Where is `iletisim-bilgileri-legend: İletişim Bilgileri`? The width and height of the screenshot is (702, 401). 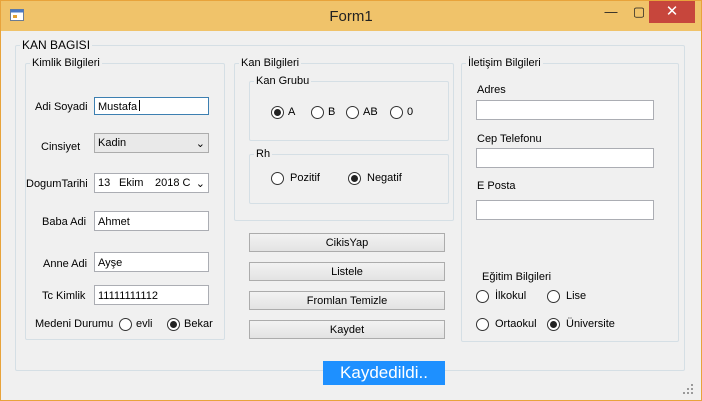
iletisim-bilgileri-legend: İletişim Bilgileri is located at coordinates (504, 63).